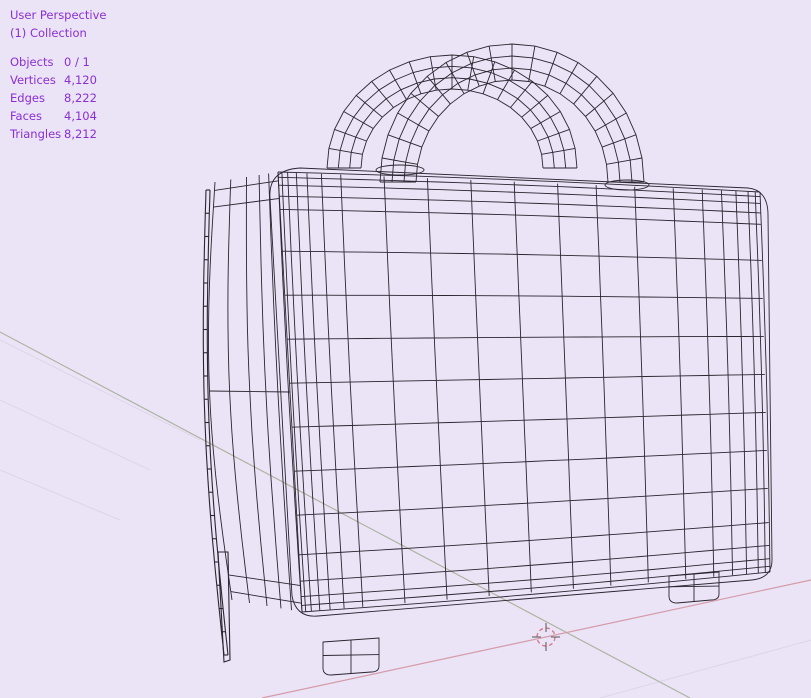 The image size is (811, 698). What do you see at coordinates (33, 80) in the screenshot?
I see `stat-label: Vertices` at bounding box center [33, 80].